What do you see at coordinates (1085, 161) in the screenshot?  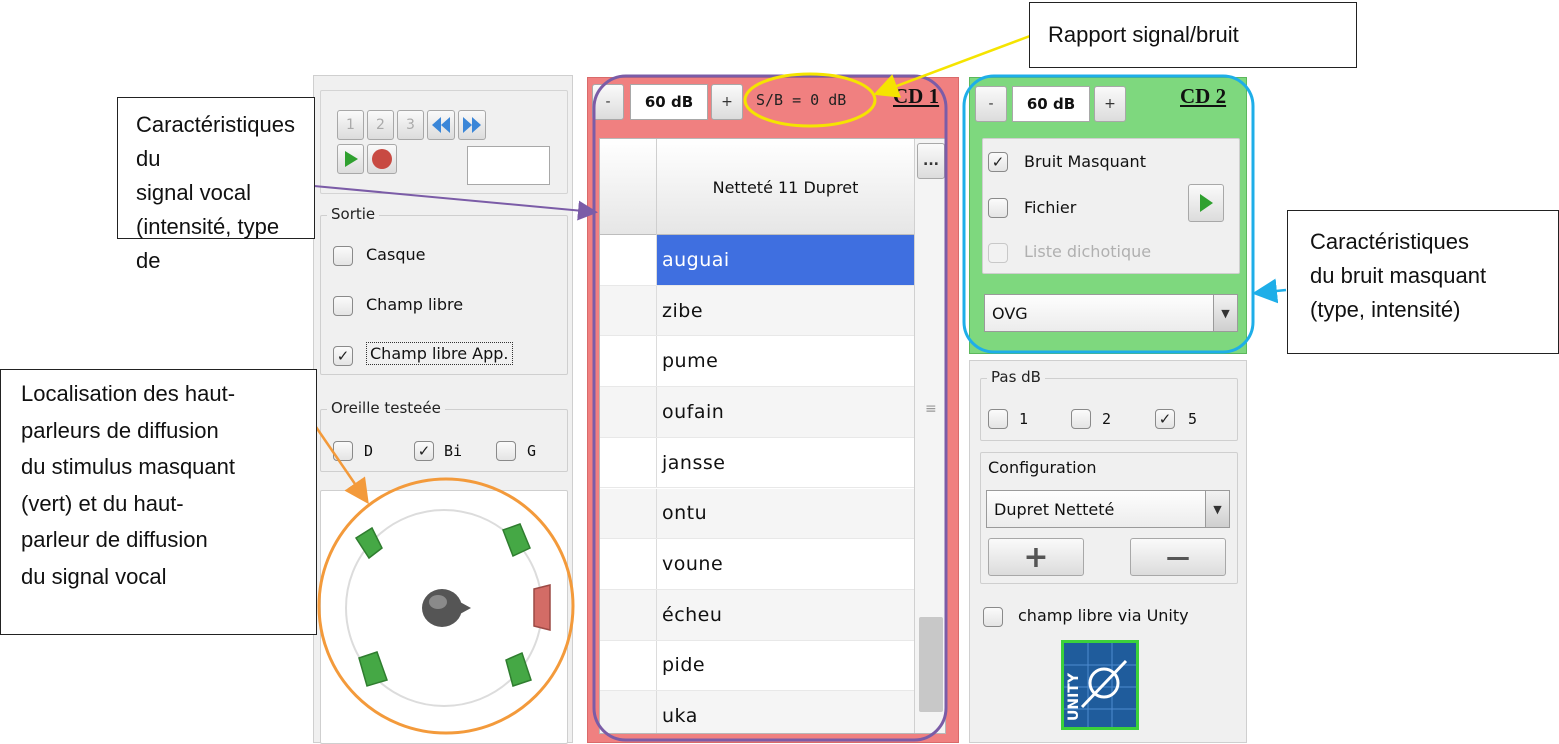 I see `bruit-masquant-label: Bruit Masquant` at bounding box center [1085, 161].